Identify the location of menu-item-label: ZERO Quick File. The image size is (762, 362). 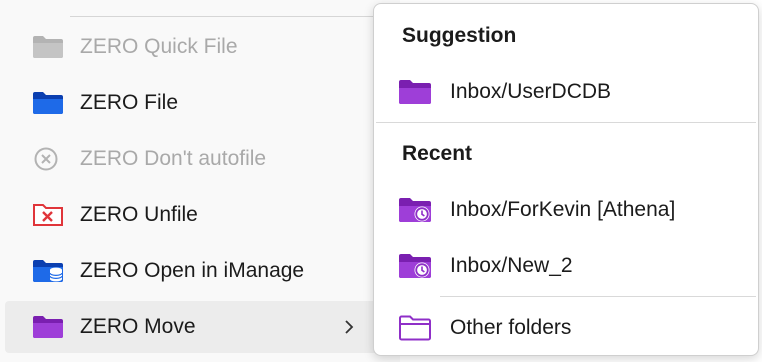
(159, 46).